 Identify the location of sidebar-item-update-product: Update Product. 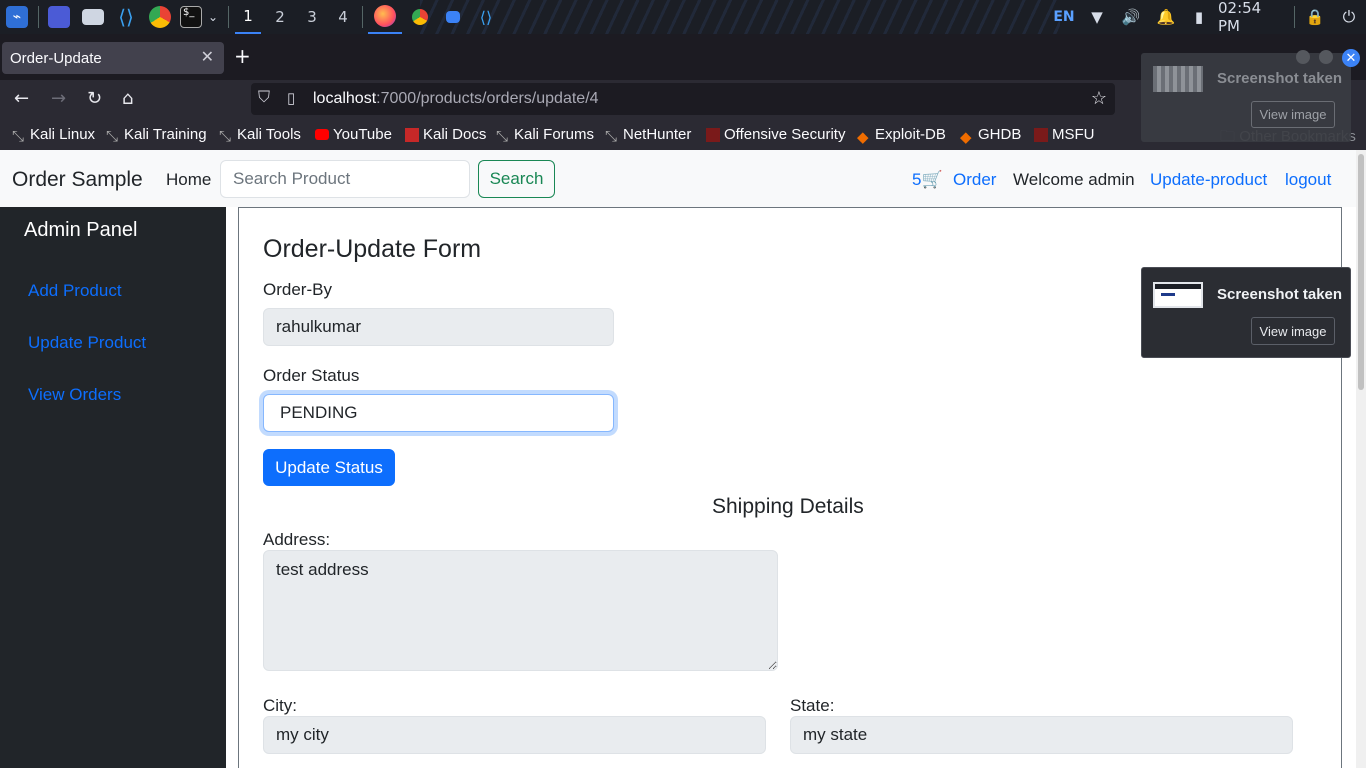
(87, 343).